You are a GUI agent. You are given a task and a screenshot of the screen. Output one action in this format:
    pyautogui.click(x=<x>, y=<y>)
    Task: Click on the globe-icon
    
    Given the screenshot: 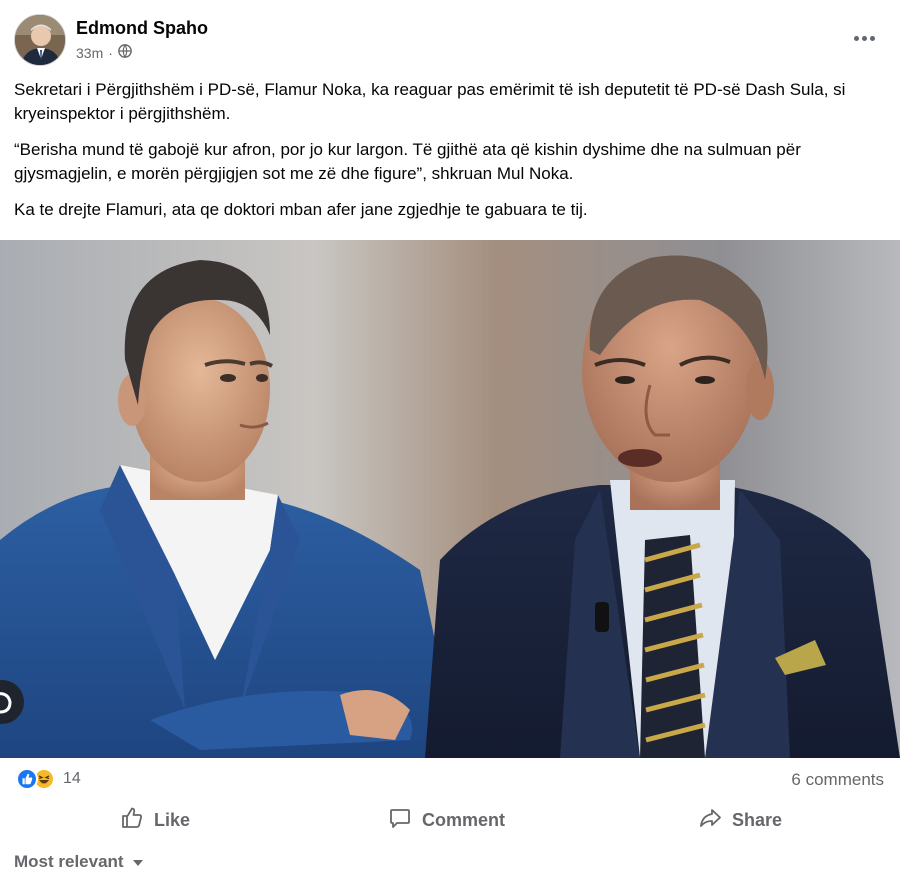 What is the action you would take?
    pyautogui.click(x=125, y=52)
    